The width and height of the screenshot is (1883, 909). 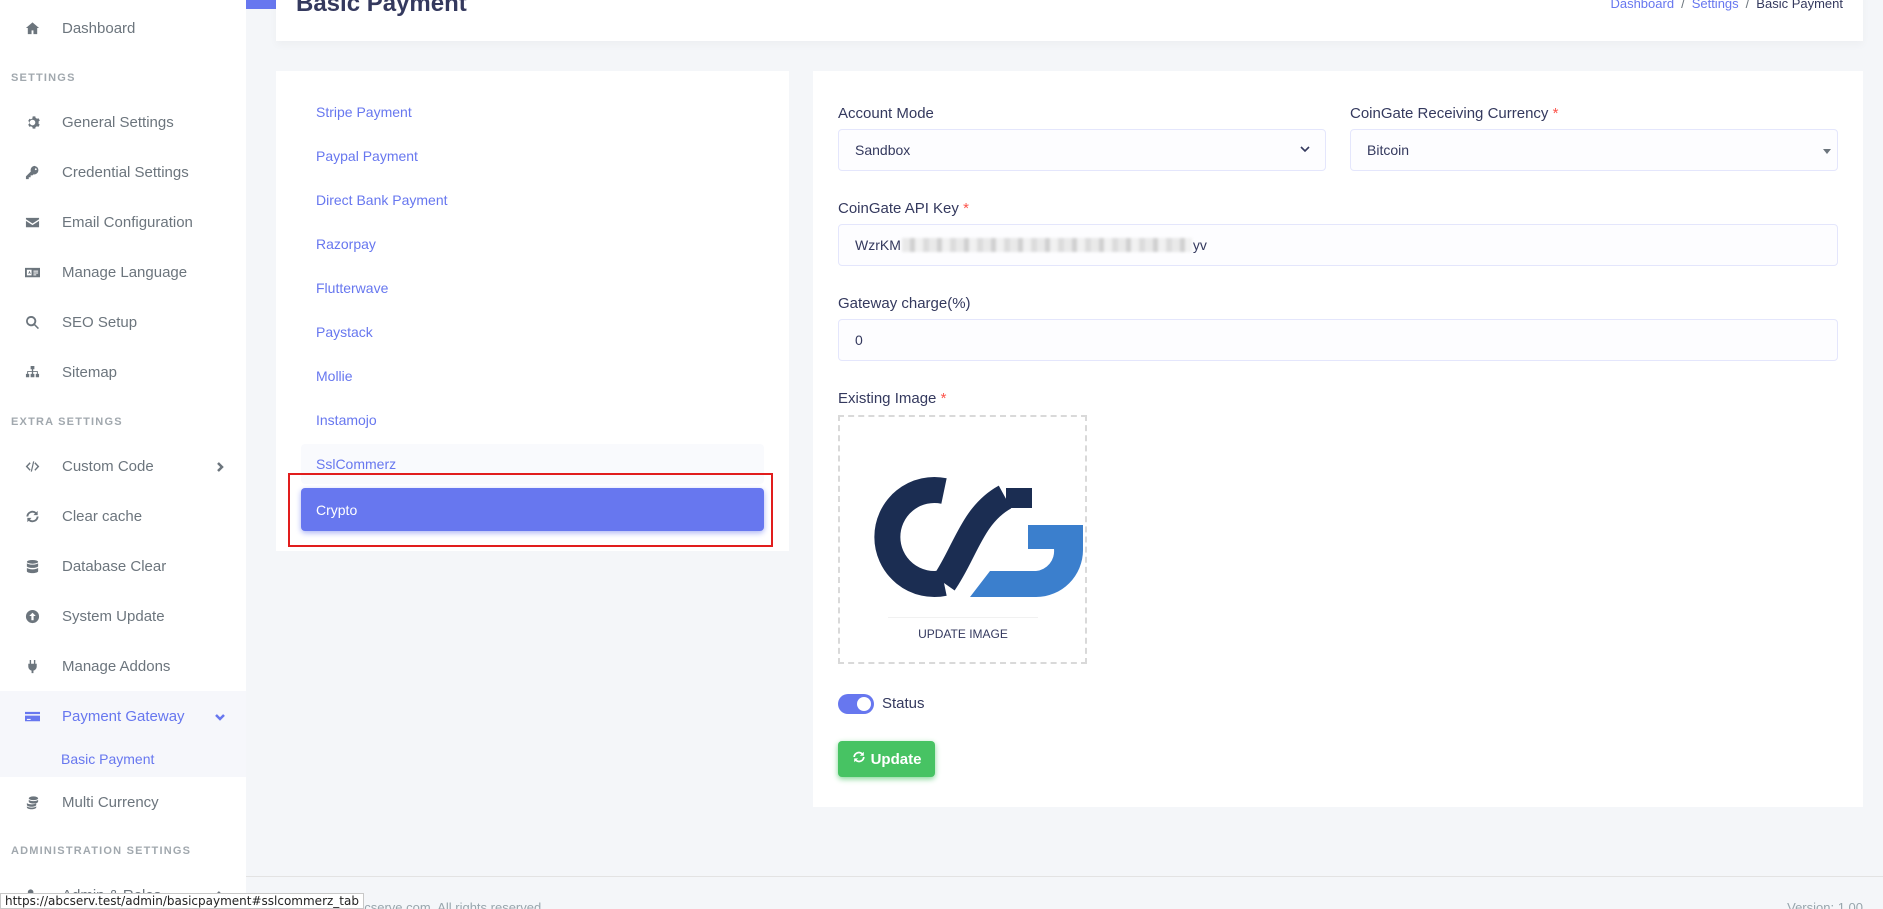 What do you see at coordinates (1338, 340) in the screenshot?
I see `gateway-charge-input: 0` at bounding box center [1338, 340].